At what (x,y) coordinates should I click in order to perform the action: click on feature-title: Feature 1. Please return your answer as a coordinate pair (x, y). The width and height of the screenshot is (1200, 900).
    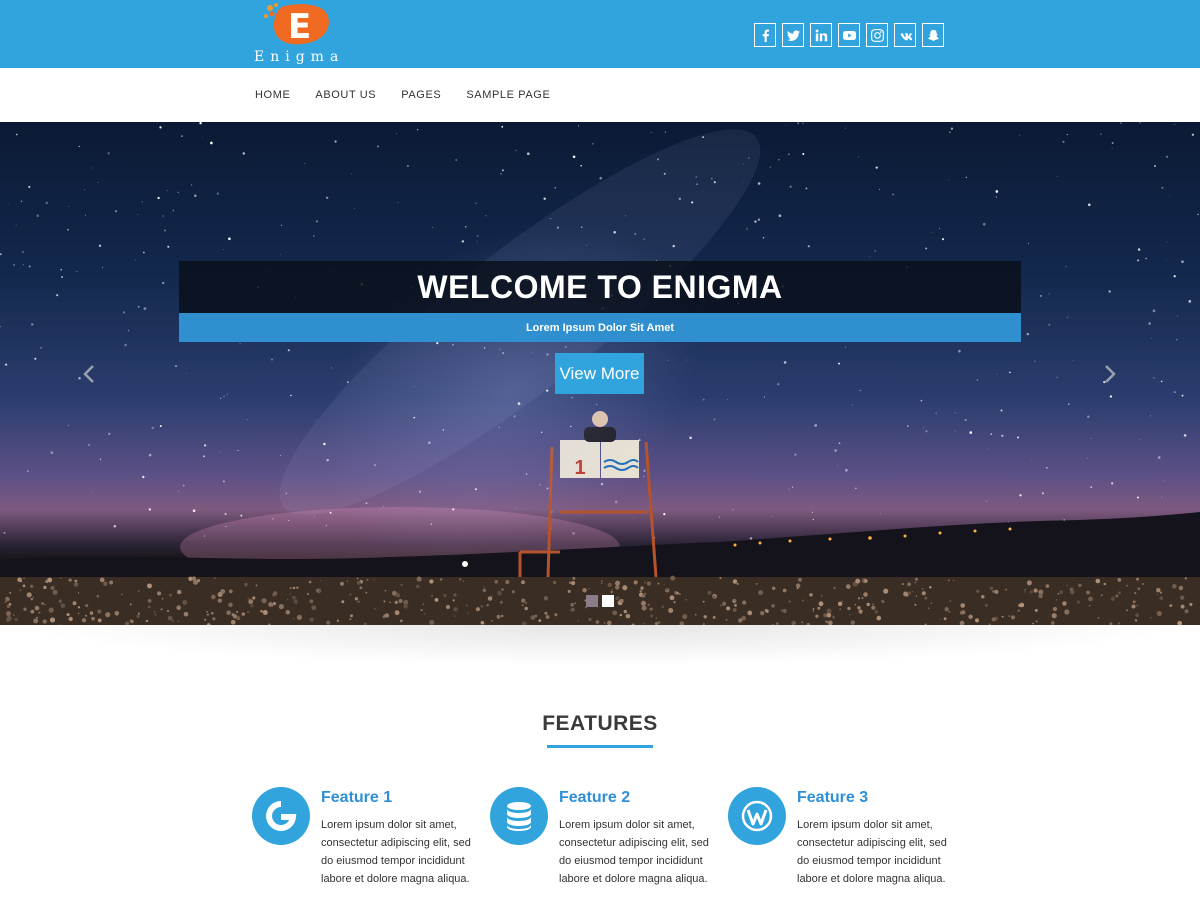
    Looking at the image, I should click on (356, 798).